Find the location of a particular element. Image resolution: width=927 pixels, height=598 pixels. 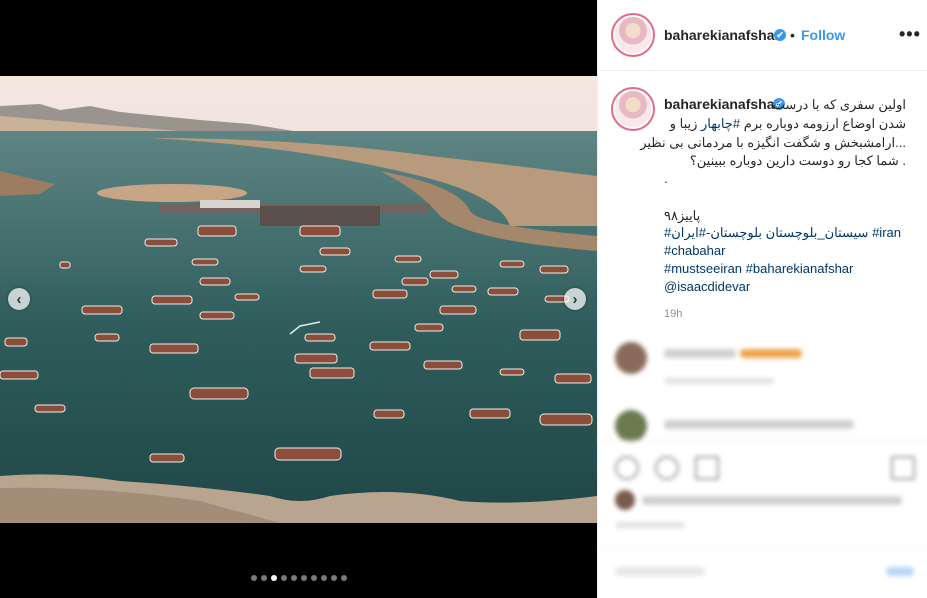

hashtag-line-3: #mustseeiran #baharekianafshar is located at coordinates (758, 268).